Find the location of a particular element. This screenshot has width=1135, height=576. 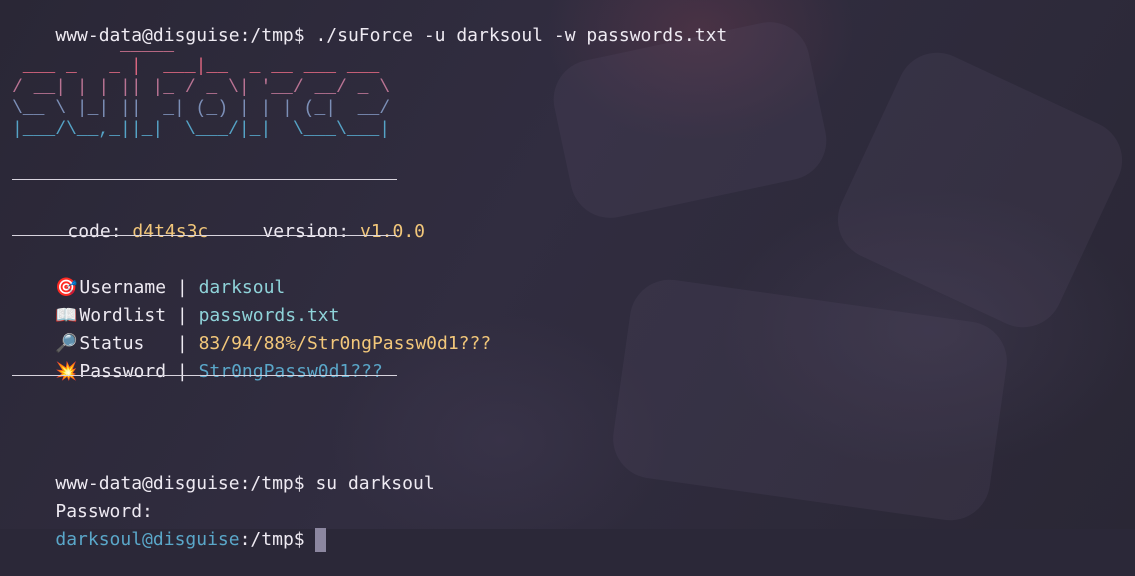

version-value: v1.0.0 is located at coordinates (392, 231).